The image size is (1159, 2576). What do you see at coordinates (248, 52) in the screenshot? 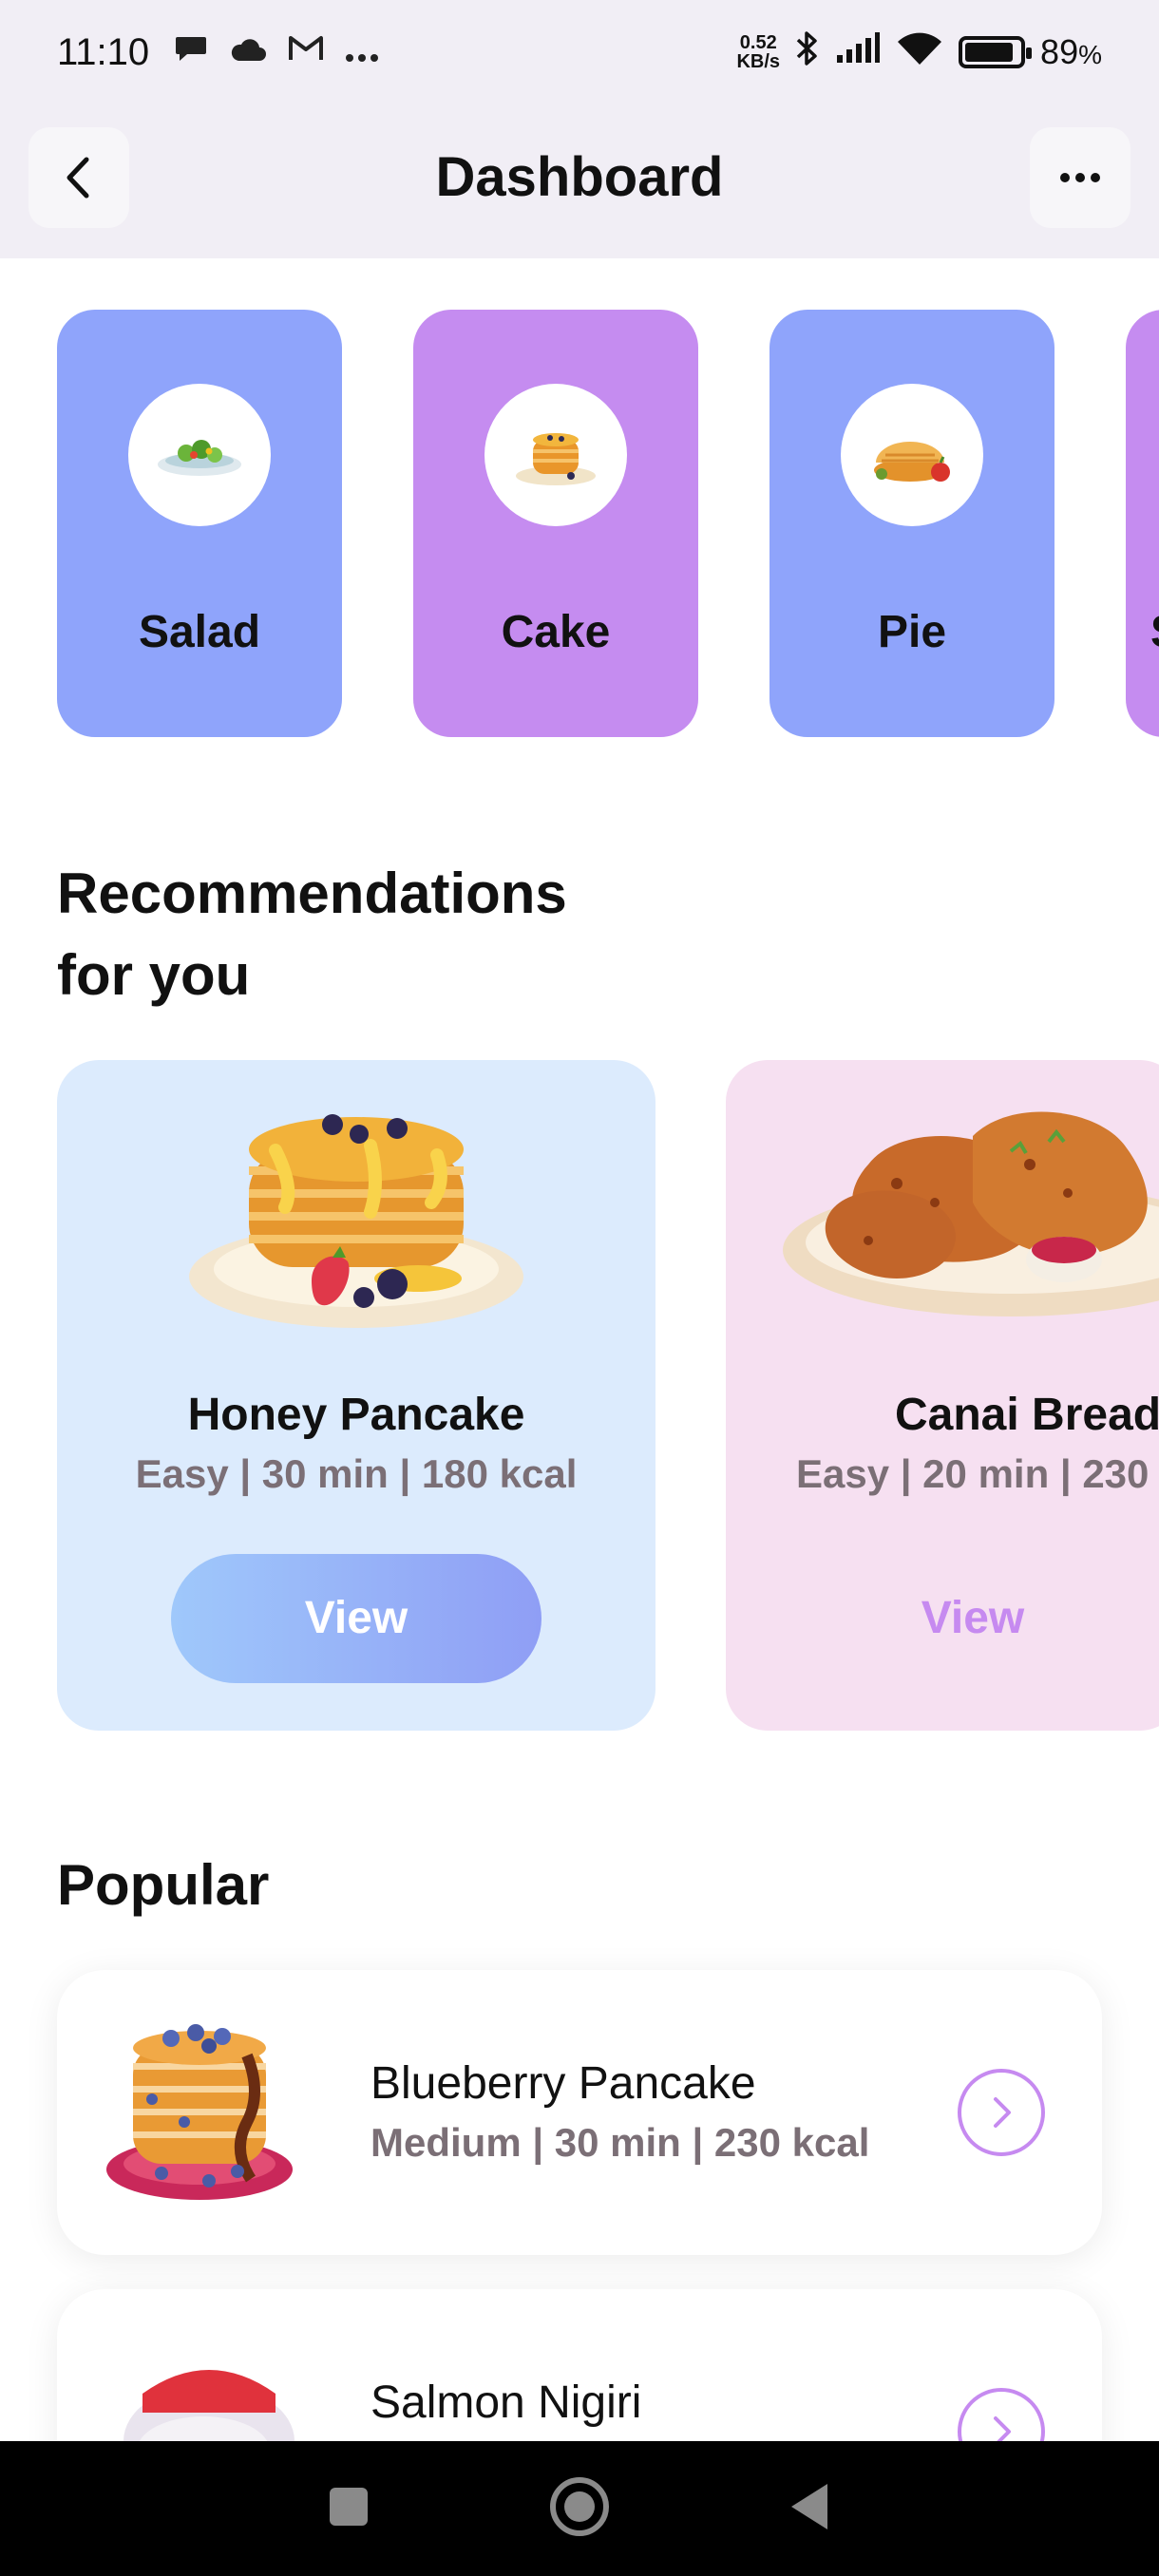
I see `cloud-icon` at bounding box center [248, 52].